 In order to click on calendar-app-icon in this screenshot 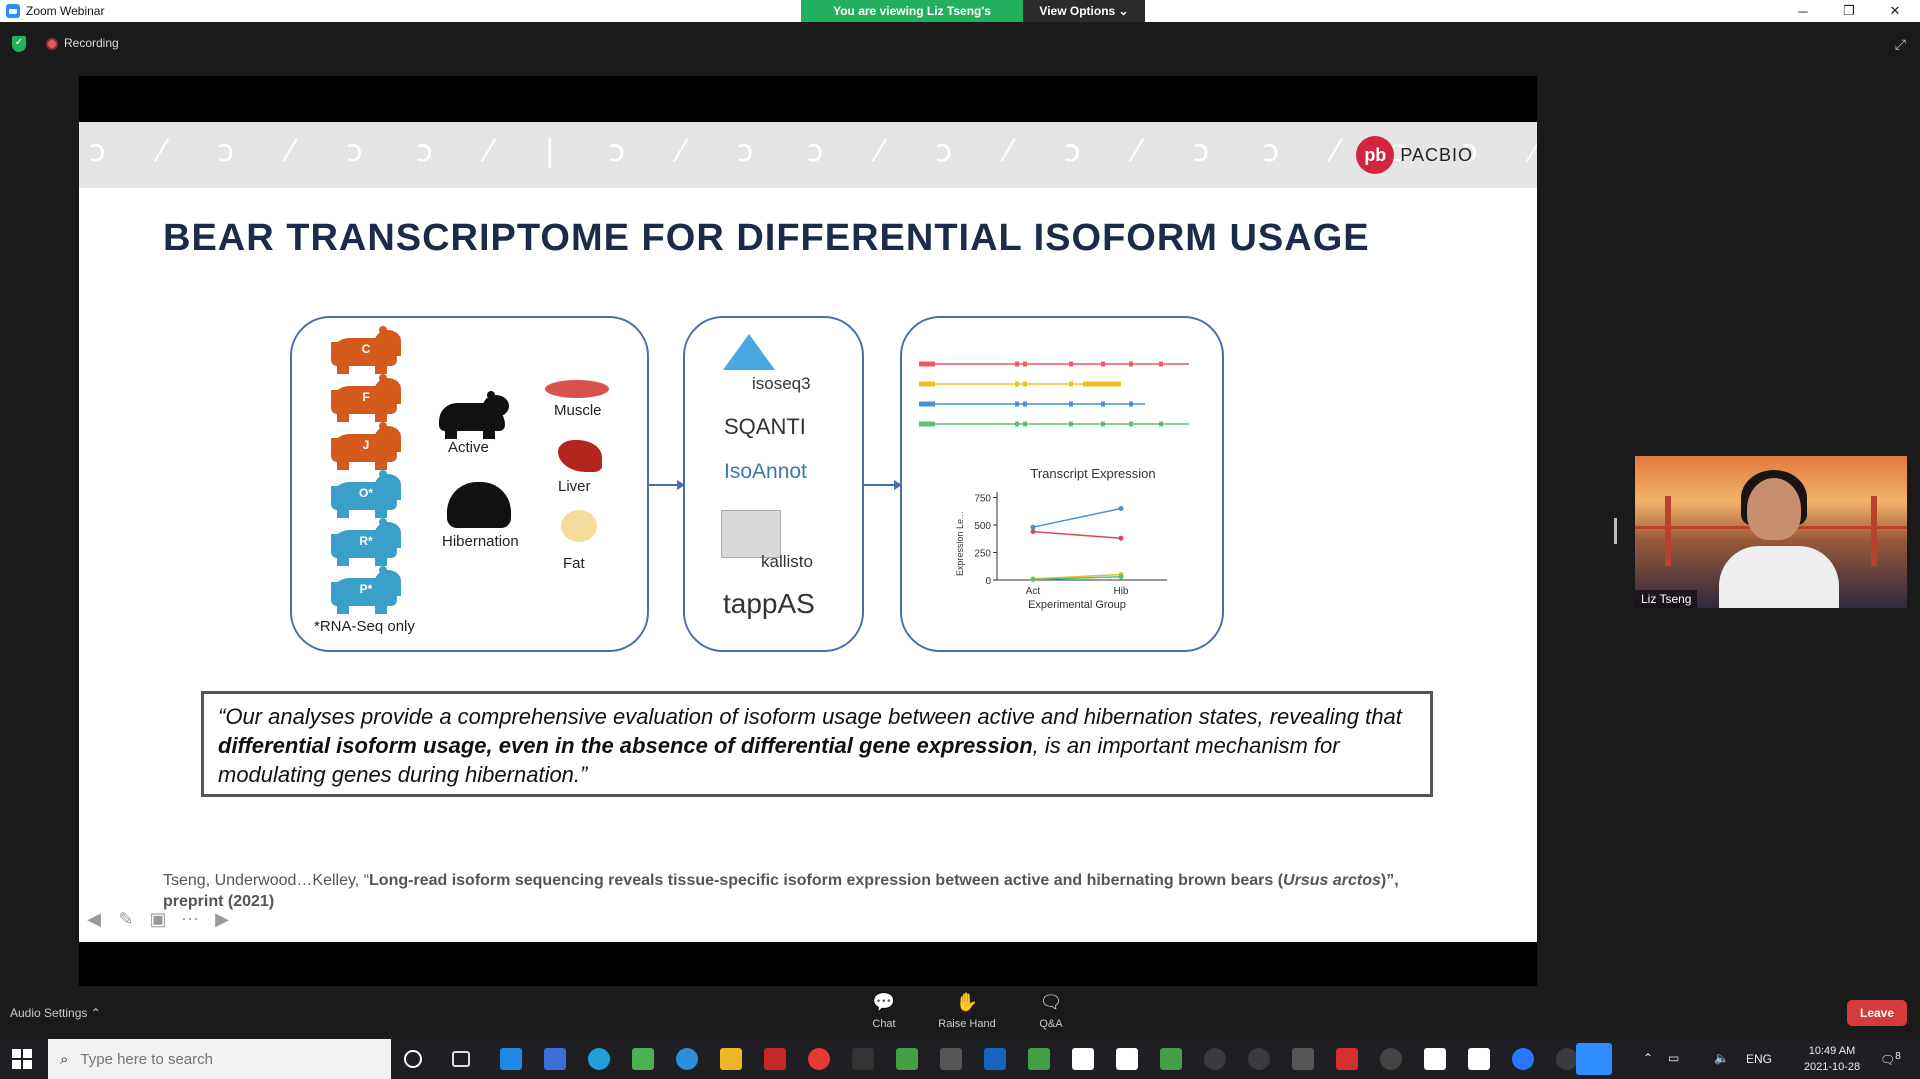, I will do `click(555, 1059)`.